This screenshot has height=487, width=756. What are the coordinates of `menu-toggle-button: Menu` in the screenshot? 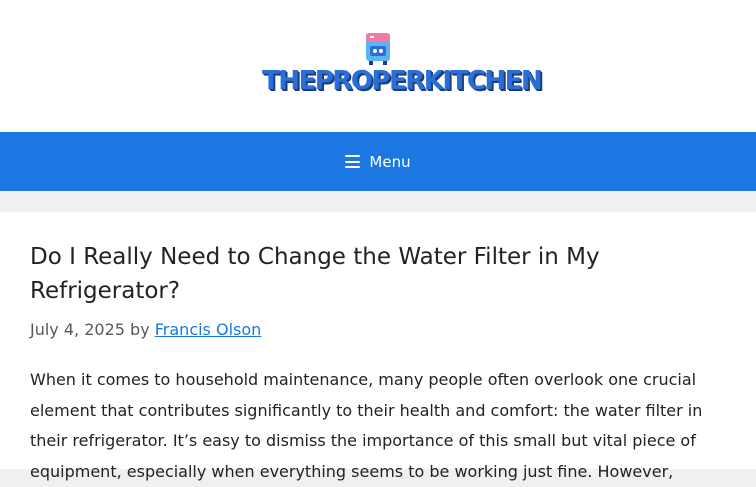 It's located at (378, 161).